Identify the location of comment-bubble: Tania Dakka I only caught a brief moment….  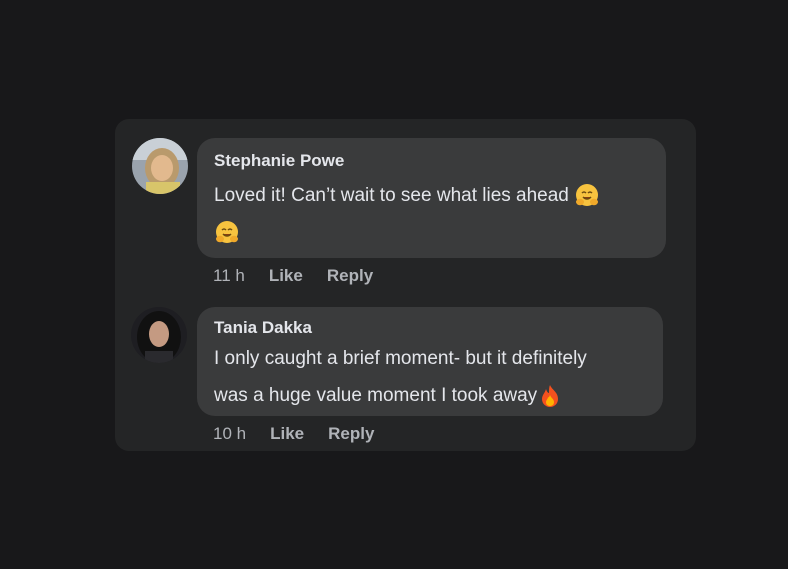
(430, 361).